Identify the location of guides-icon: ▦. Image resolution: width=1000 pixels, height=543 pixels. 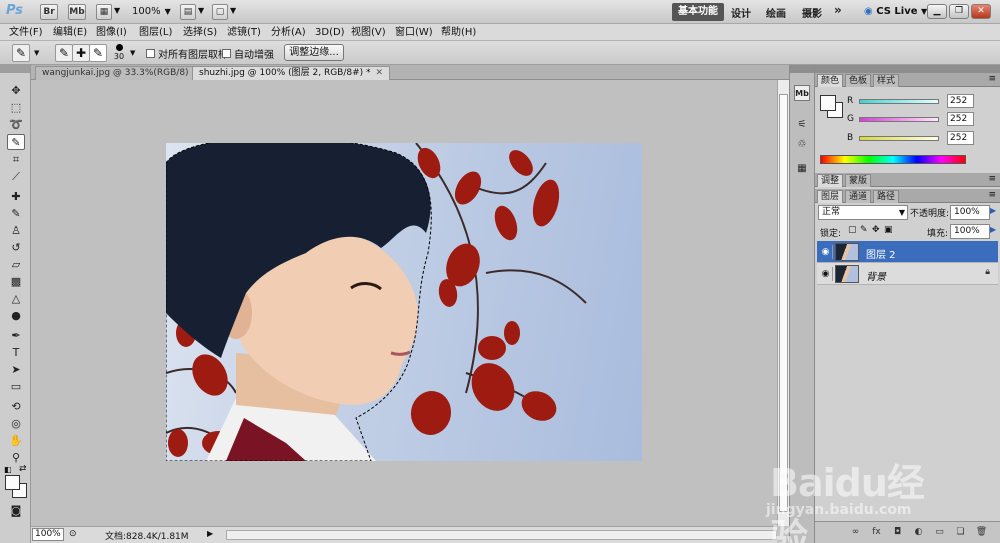
(104, 12).